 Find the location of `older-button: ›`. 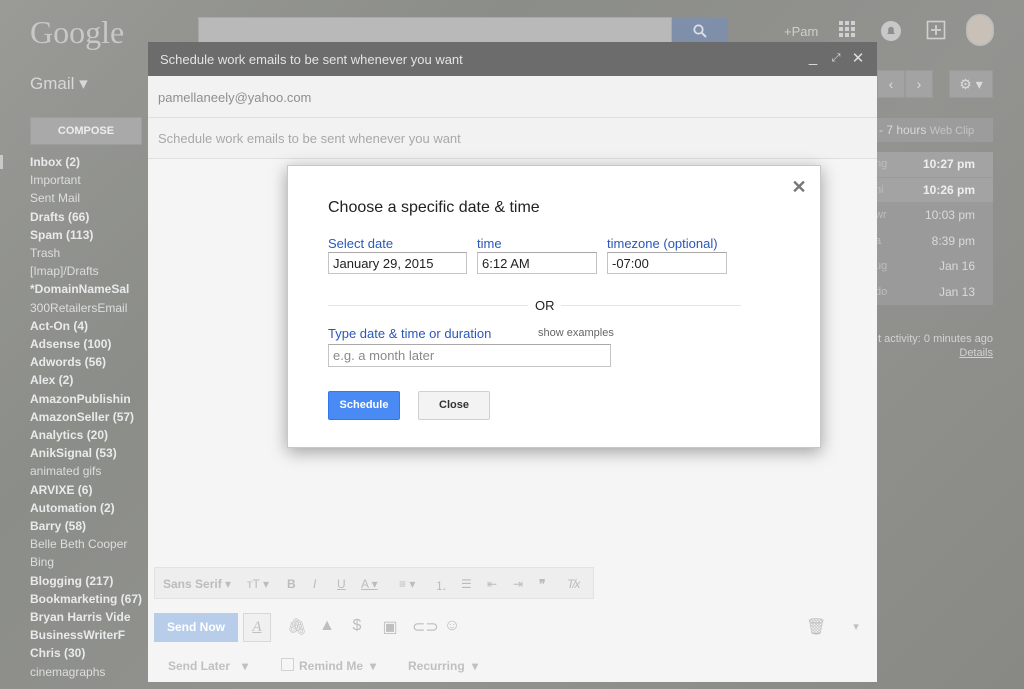

older-button: › is located at coordinates (919, 84).